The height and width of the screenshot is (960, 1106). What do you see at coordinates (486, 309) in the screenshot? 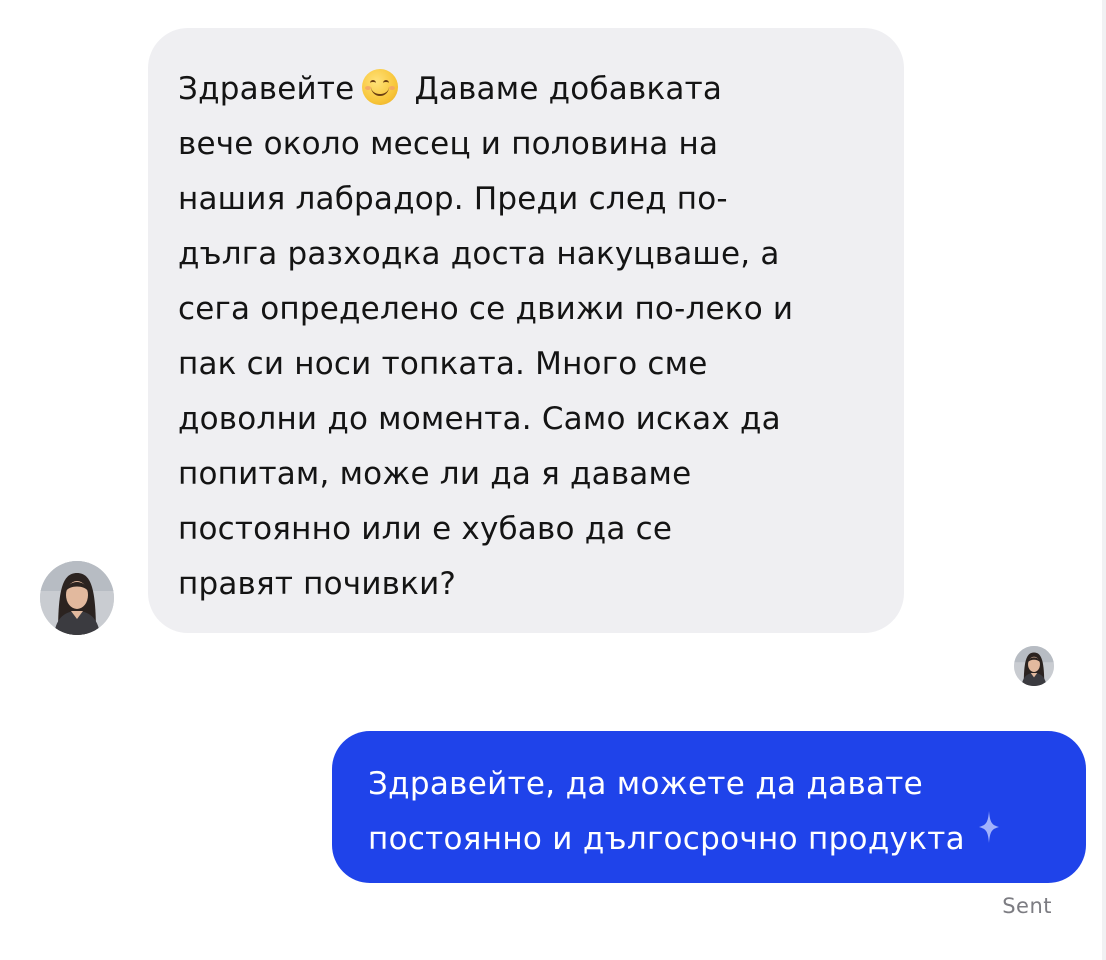
I see `message-line: сега определено се движи по-леко и` at bounding box center [486, 309].